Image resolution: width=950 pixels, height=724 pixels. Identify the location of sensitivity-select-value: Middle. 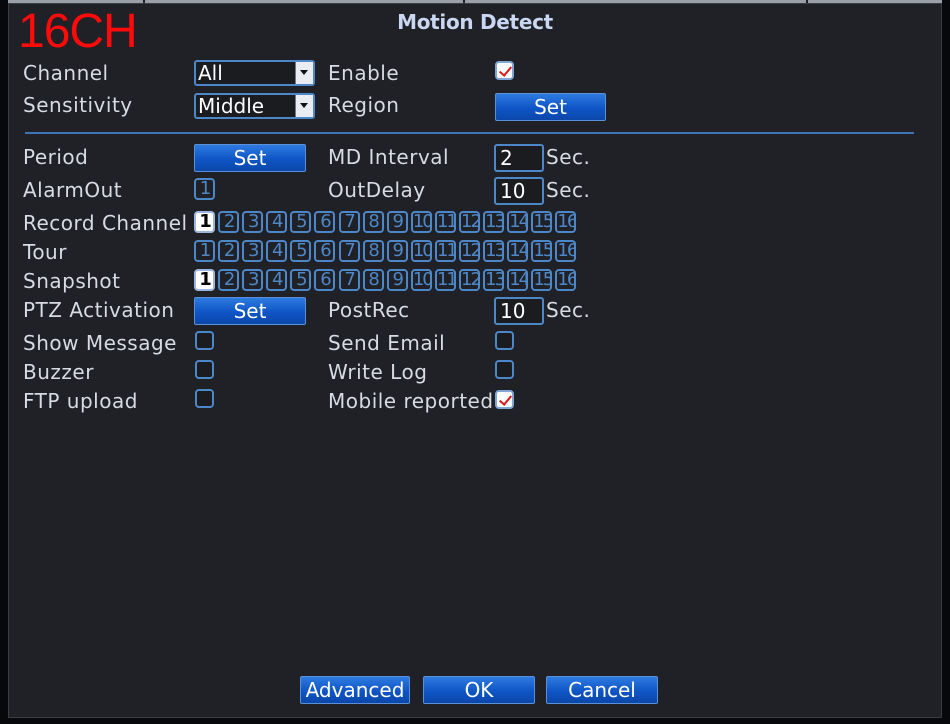
(231, 106).